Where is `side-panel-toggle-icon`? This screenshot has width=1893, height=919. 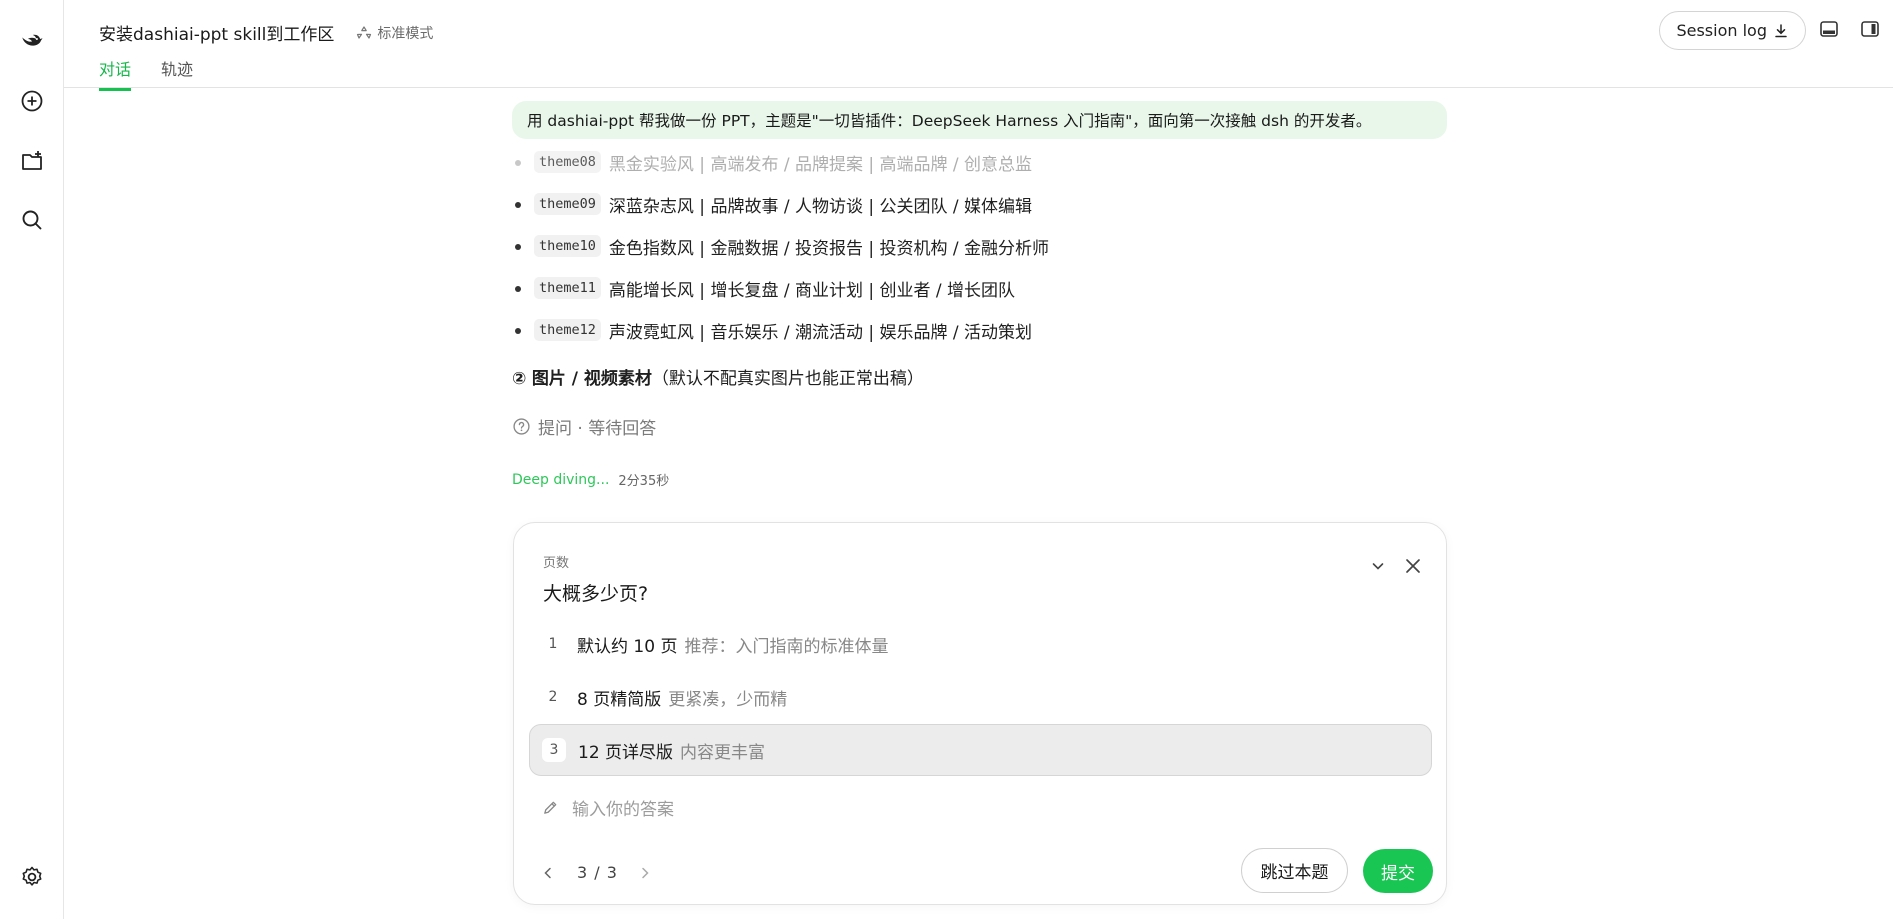
side-panel-toggle-icon is located at coordinates (1871, 30).